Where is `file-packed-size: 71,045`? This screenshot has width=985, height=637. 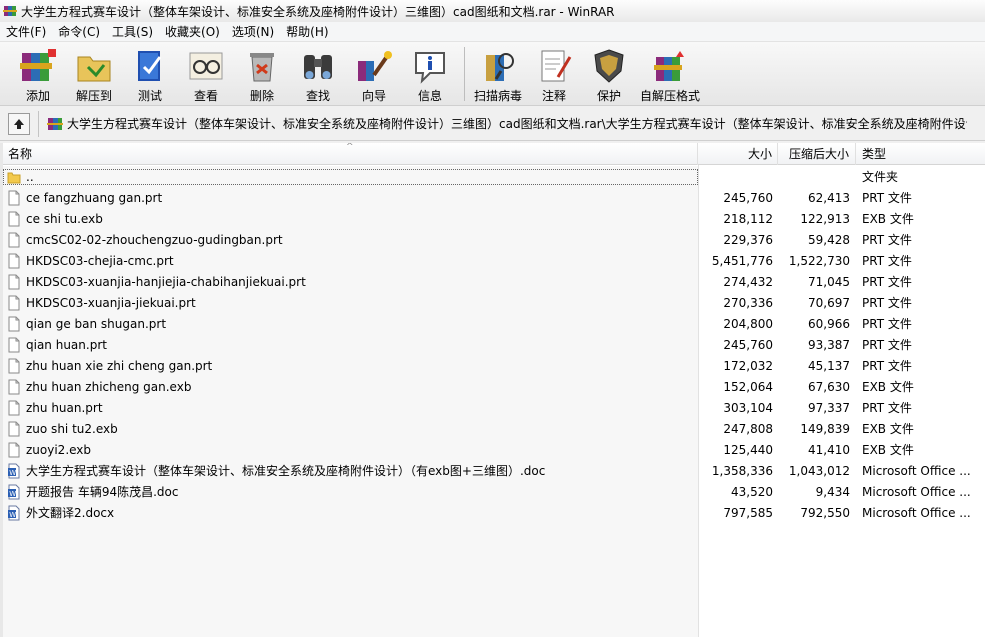 file-packed-size: 71,045 is located at coordinates (829, 281).